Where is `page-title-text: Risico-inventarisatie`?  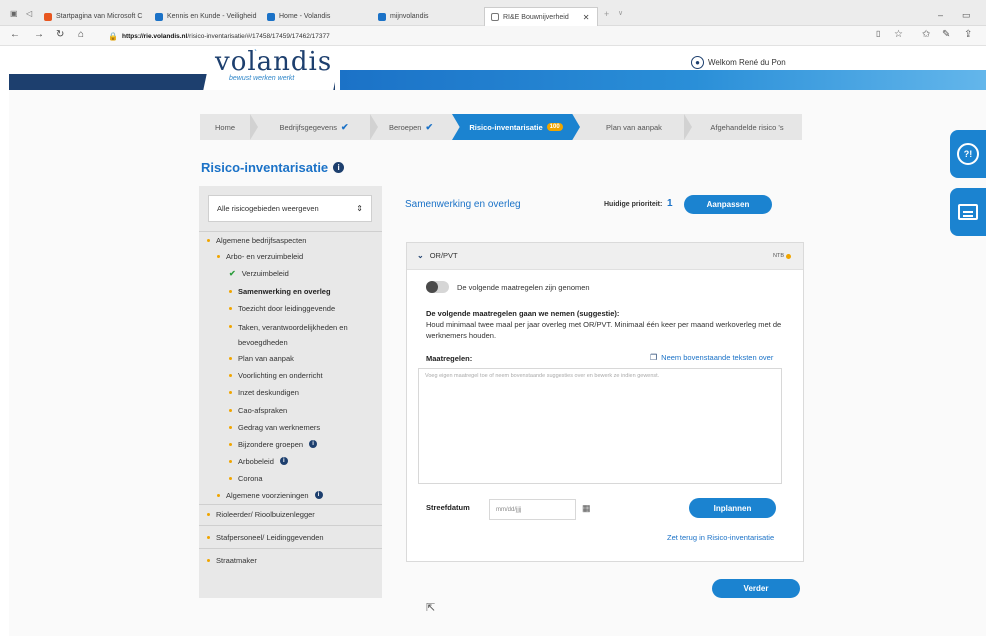
page-title-text: Risico-inventarisatie is located at coordinates (265, 167).